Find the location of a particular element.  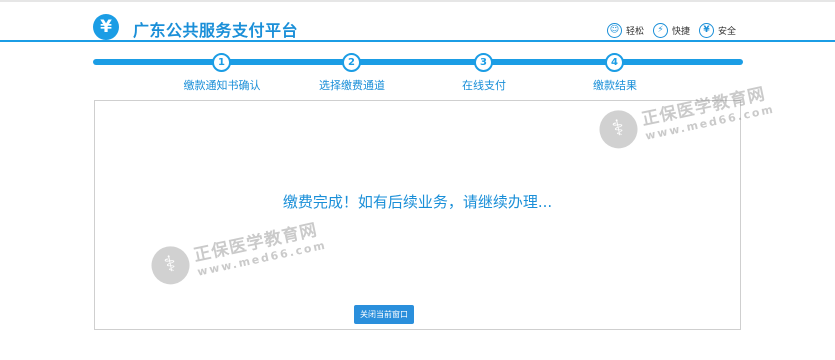

feature-badges: ☺ 轻松 ⚡ 快捷 ¥ 安全 is located at coordinates (676, 30).